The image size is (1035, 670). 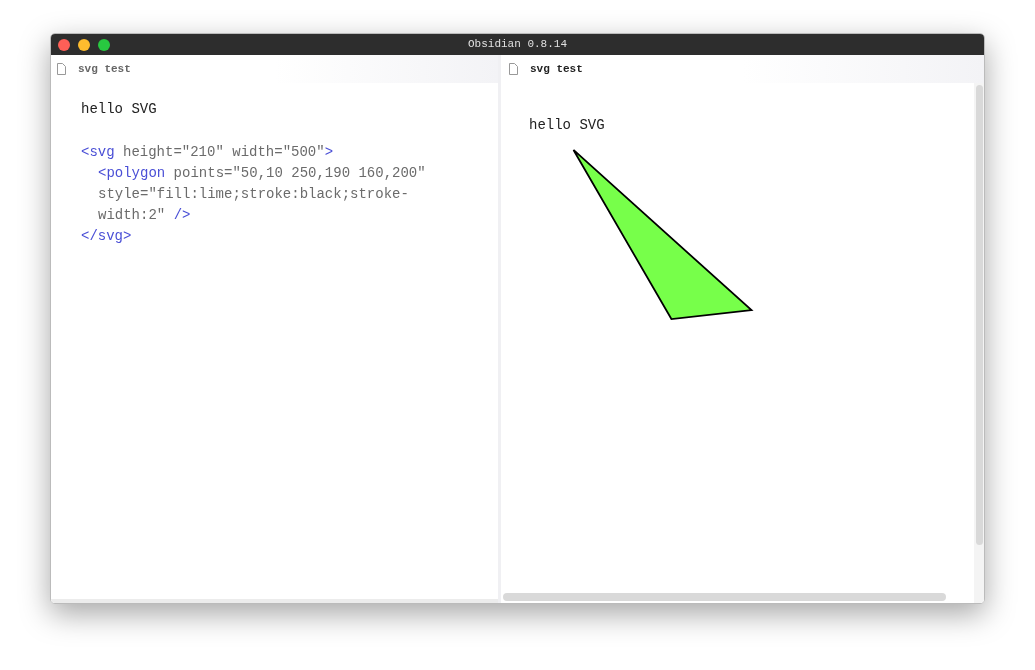 I want to click on minimize-button, so click(x=84, y=44).